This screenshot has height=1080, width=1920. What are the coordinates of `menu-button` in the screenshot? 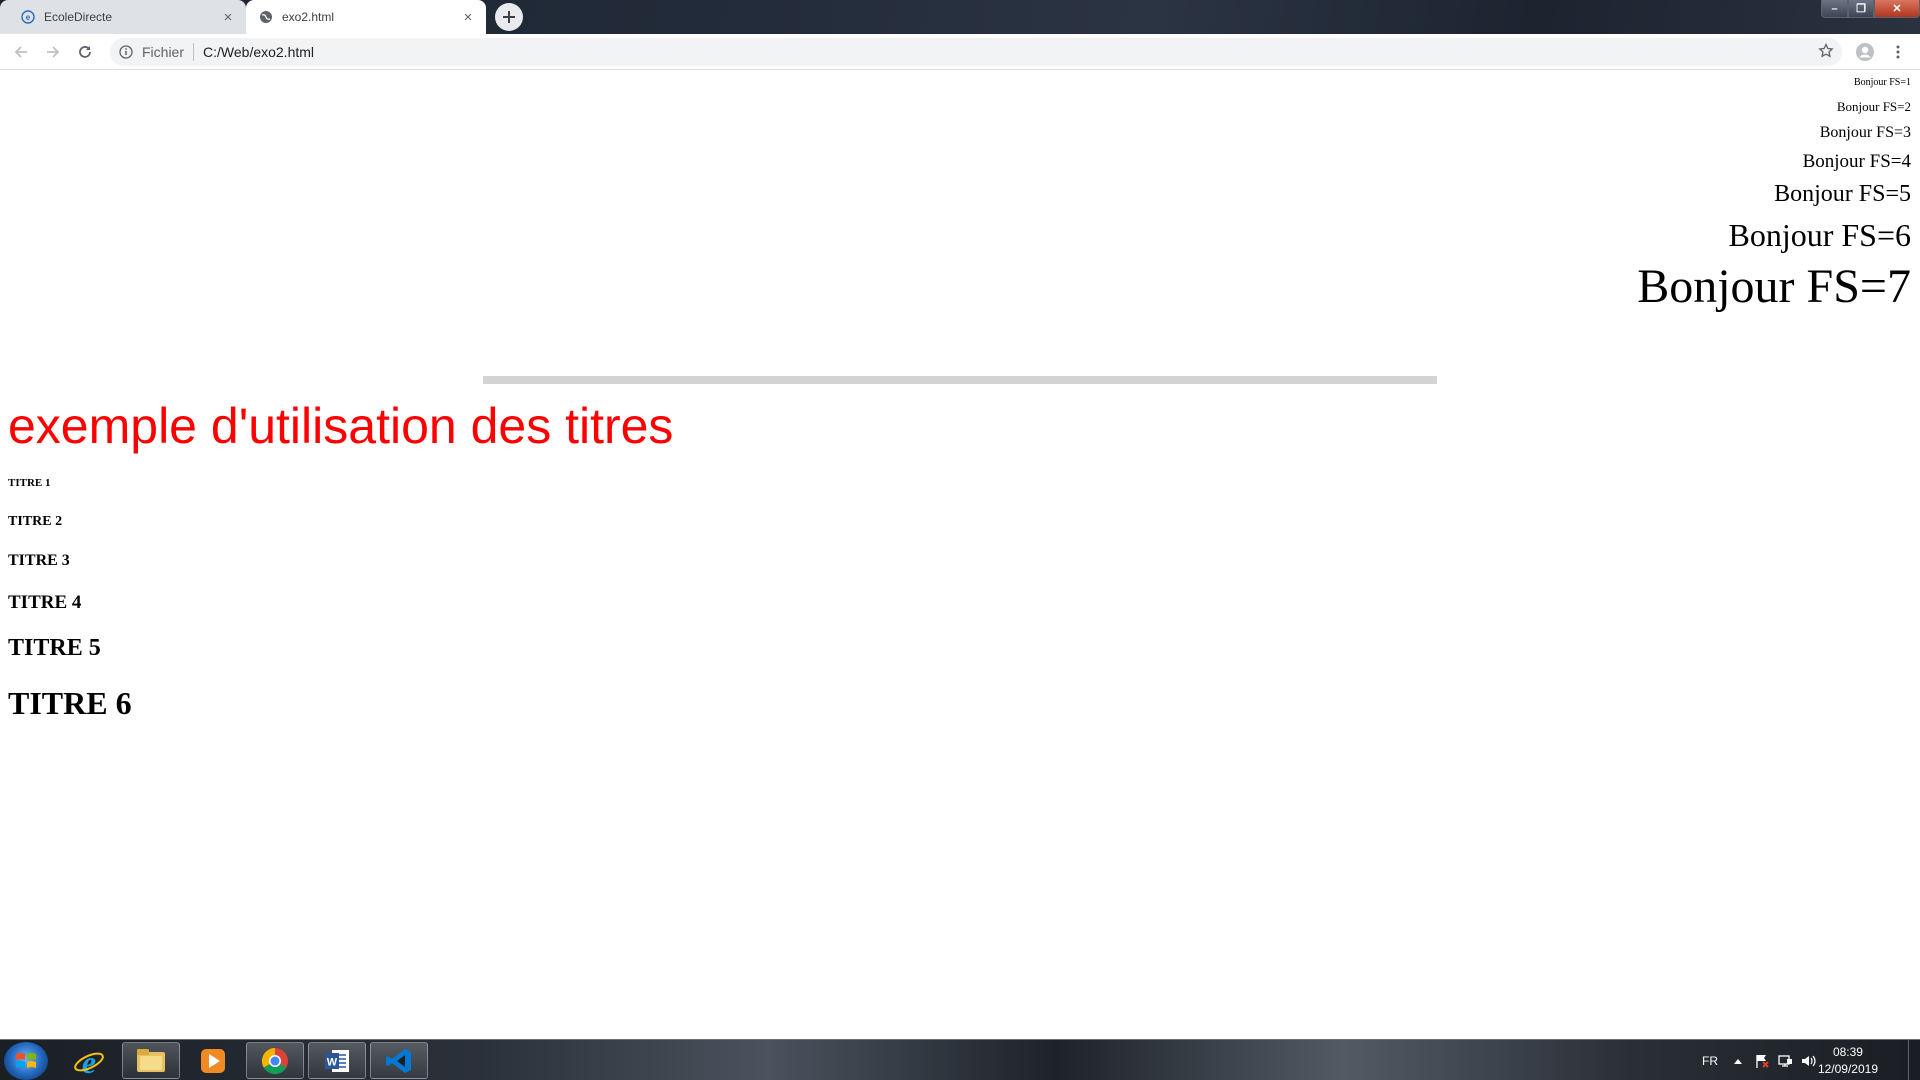 It's located at (1898, 52).